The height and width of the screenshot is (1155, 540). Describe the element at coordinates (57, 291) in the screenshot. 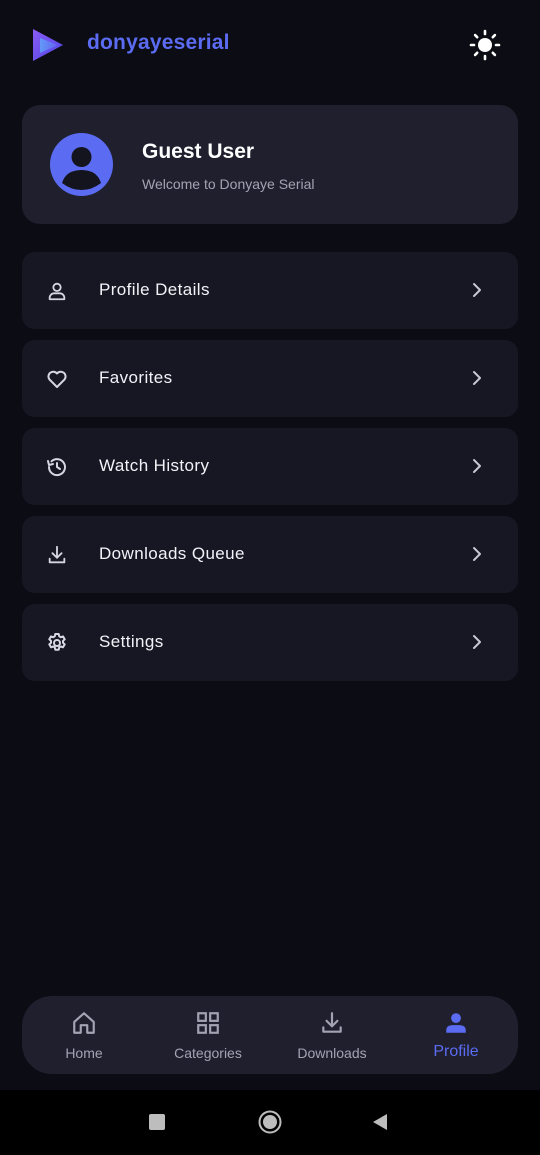

I see `user-icon` at that location.